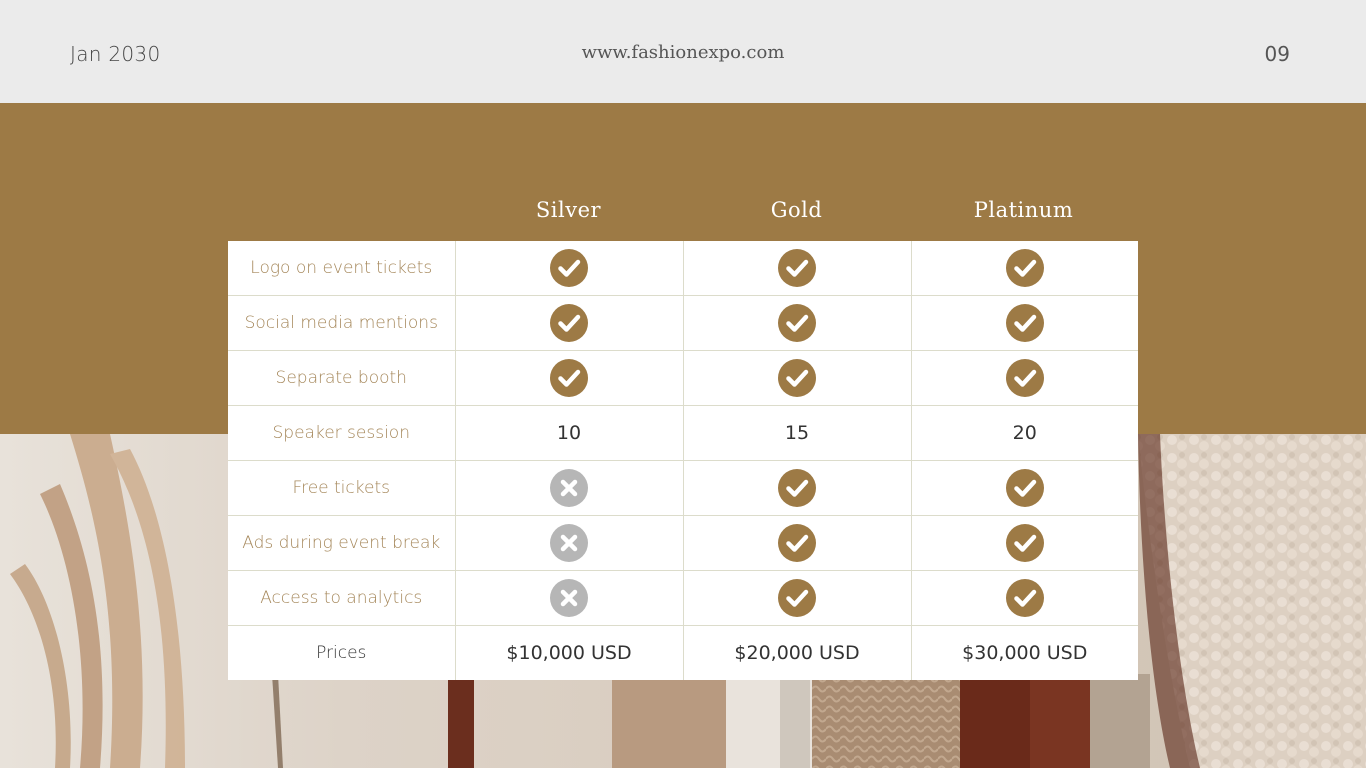  What do you see at coordinates (569, 652) in the screenshot?
I see `silver-prices-value: $10,000 USD` at bounding box center [569, 652].